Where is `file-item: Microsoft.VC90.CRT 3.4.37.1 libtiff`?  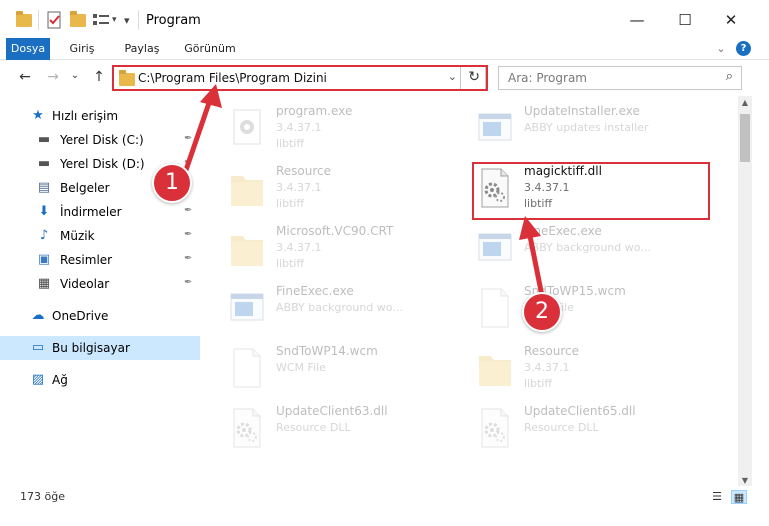 file-item: Microsoft.VC90.CRT 3.4.37.1 libtiff is located at coordinates (326, 248).